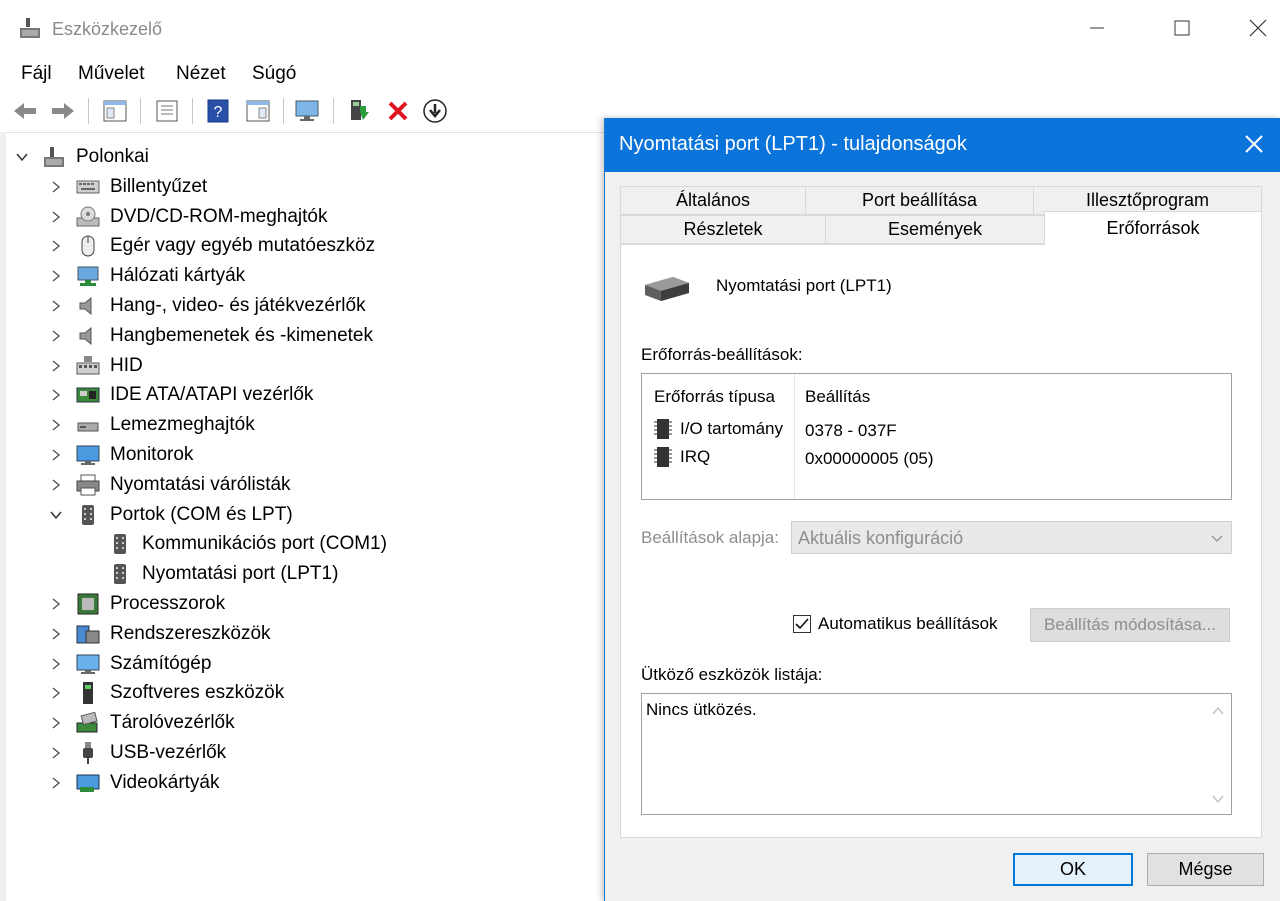 Image resolution: width=1280 pixels, height=901 pixels. I want to click on tree-category: Hang-, video- és játékvezérlők, so click(207, 306).